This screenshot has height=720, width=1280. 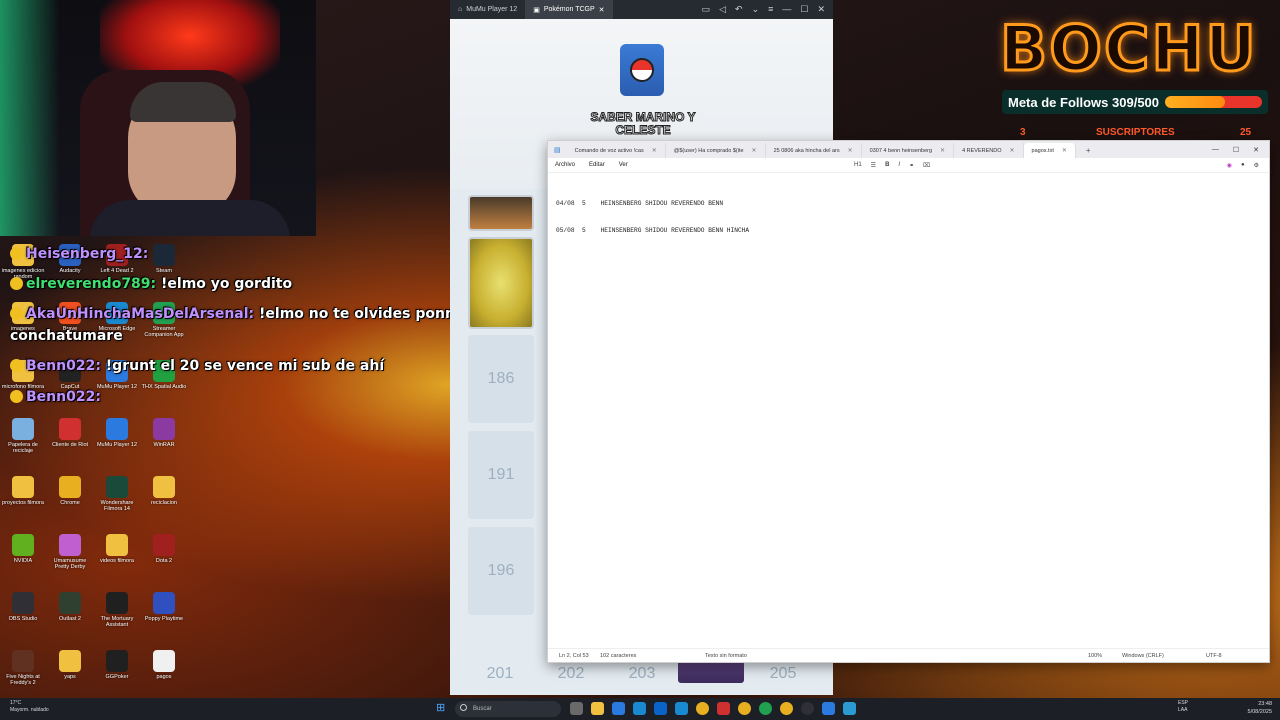 I want to click on tab-mumu-player: ⌂ MuMu Player 12, so click(x=487, y=9).